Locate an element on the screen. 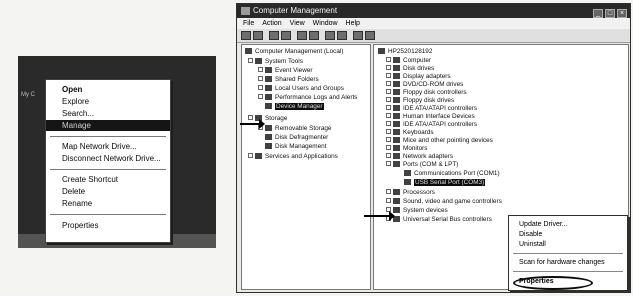 The image size is (633, 296). menu-item-delete: Delete is located at coordinates (108, 191).